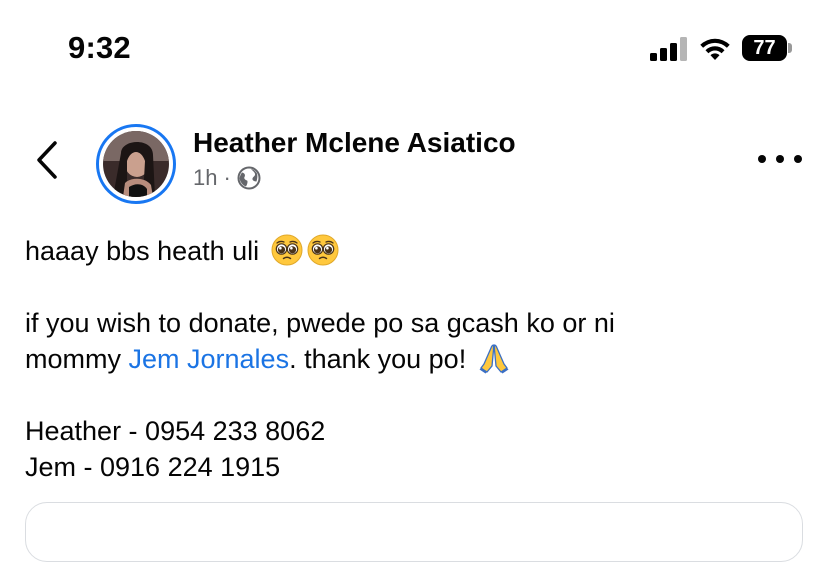  I want to click on status-icons: 77, so click(722, 49).